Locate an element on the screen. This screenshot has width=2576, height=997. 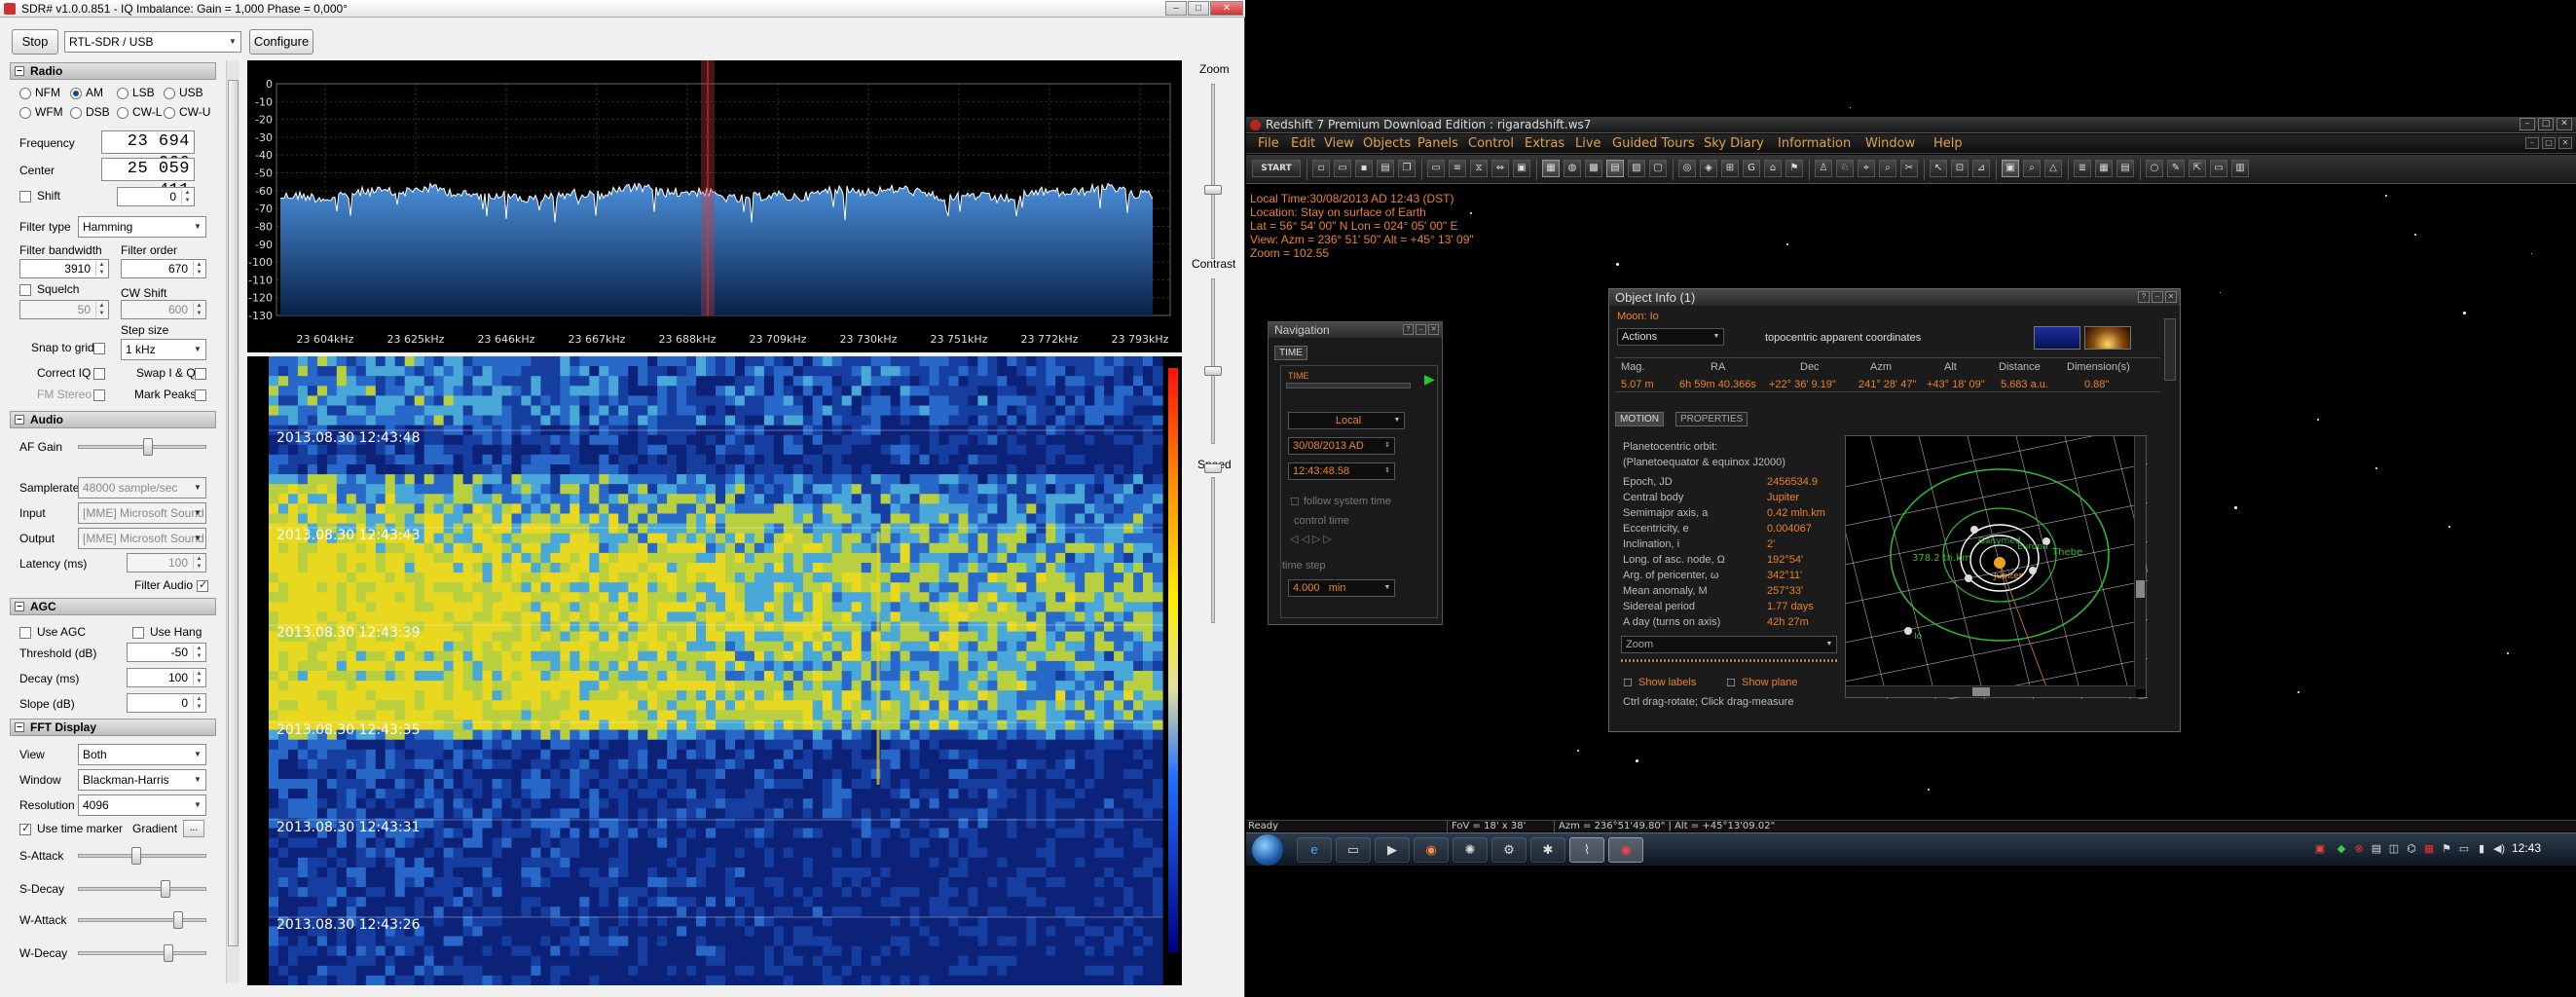
threshold-input: -50 ▲ ▼ is located at coordinates (166, 652).